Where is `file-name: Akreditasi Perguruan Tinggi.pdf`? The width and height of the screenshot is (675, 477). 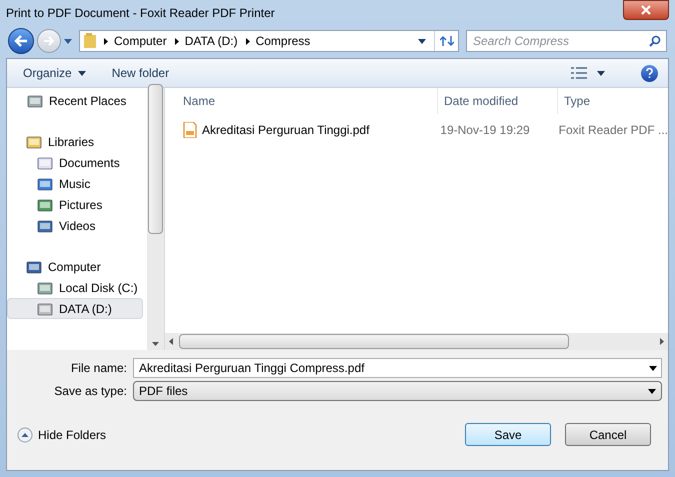
file-name: Akreditasi Perguruan Tinggi.pdf is located at coordinates (286, 130).